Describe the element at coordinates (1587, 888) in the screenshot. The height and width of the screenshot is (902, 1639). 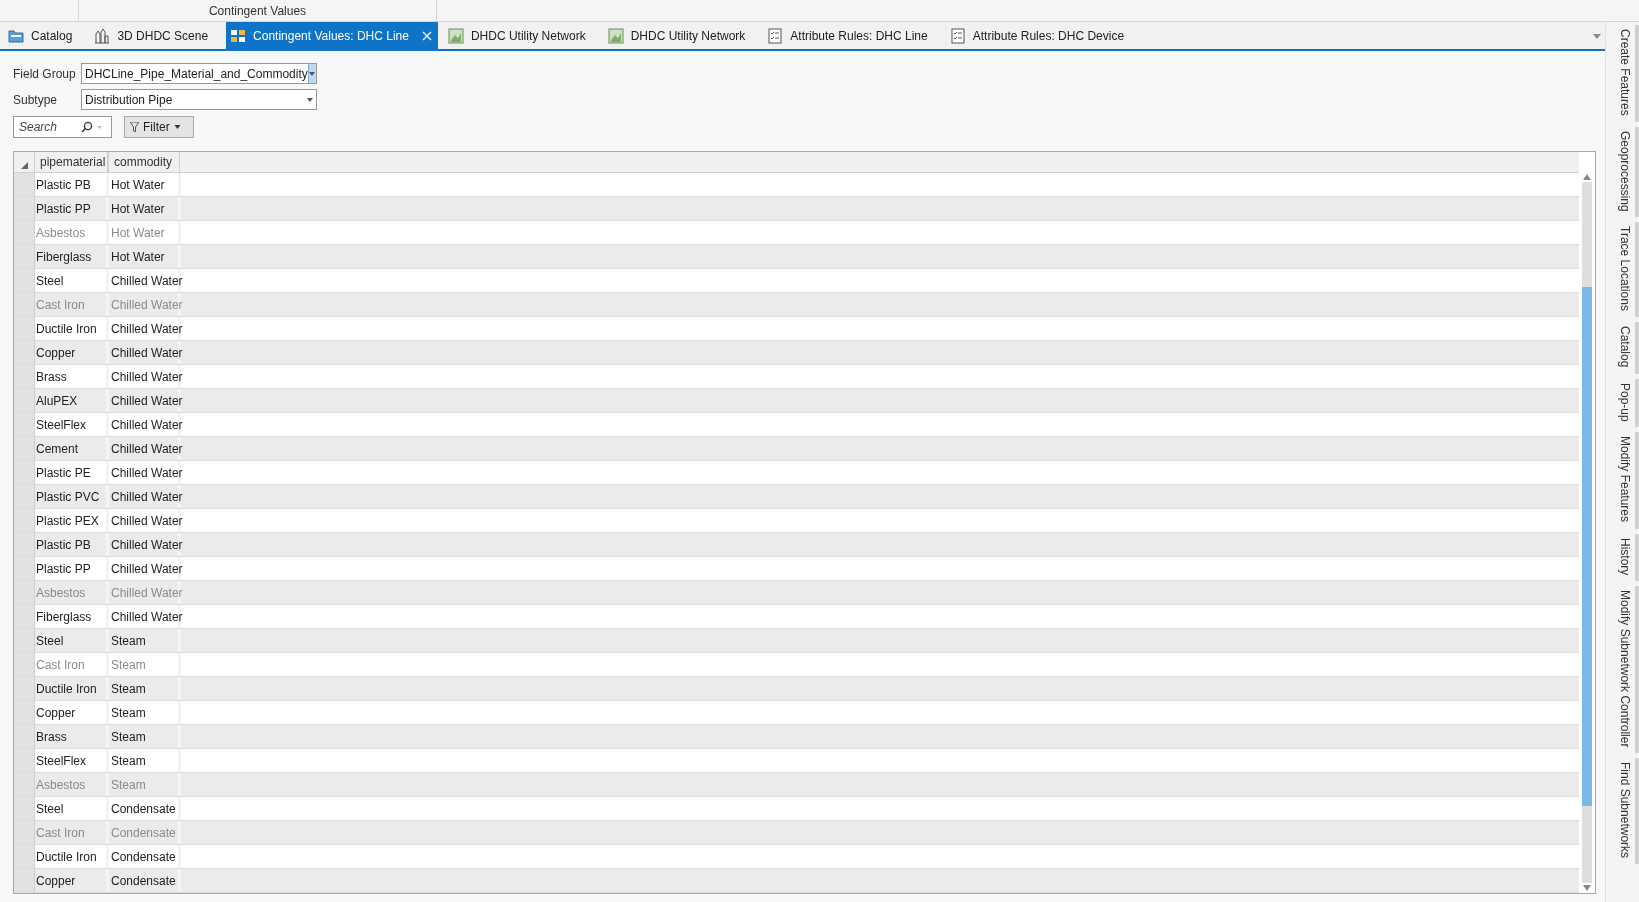
I see `scroll-down-icon` at that location.